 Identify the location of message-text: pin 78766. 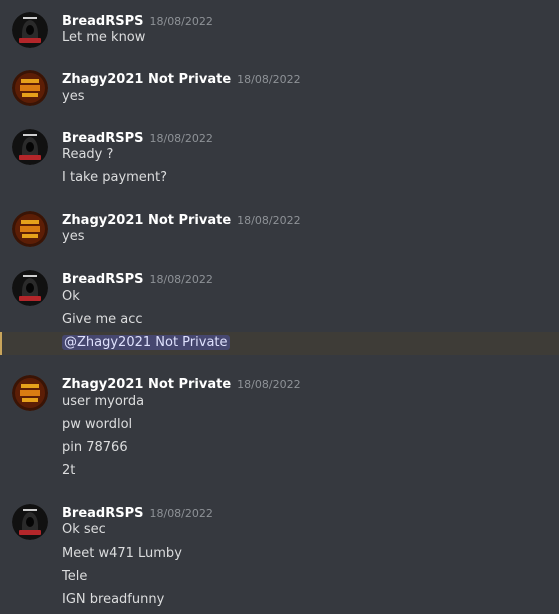
(95, 447).